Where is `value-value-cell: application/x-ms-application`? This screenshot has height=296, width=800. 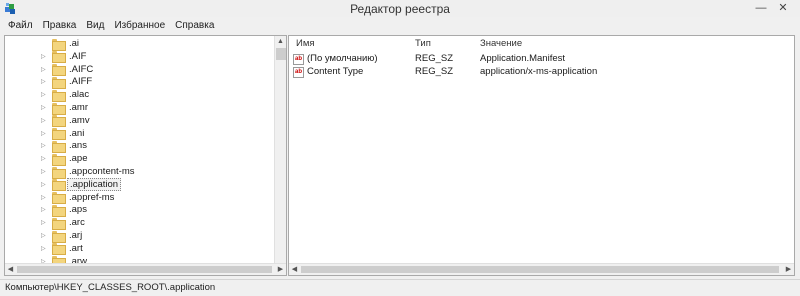
value-value-cell: application/x-ms-application is located at coordinates (539, 71).